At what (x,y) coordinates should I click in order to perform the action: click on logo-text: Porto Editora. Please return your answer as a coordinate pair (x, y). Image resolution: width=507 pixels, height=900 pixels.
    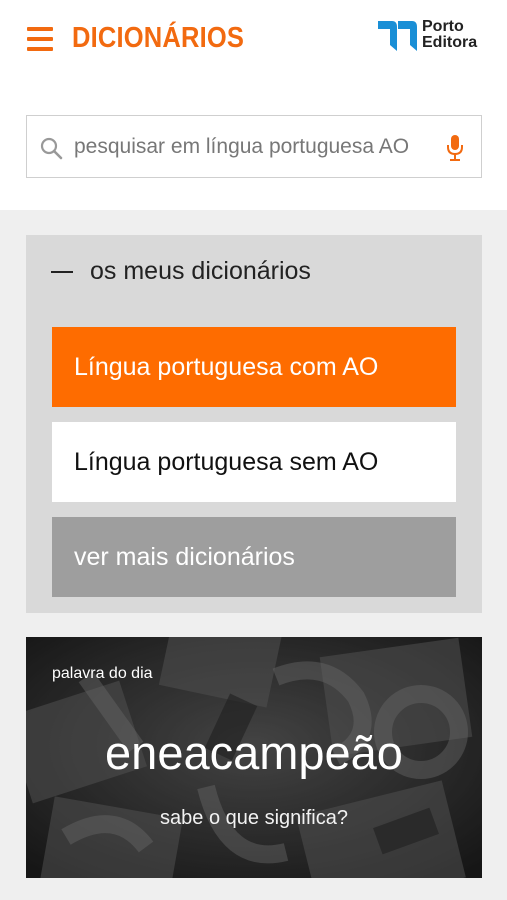
    Looking at the image, I should click on (449, 35).